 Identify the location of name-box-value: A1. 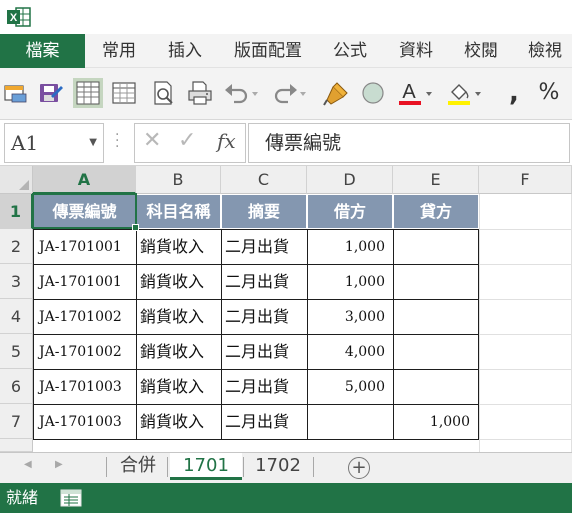
(25, 143).